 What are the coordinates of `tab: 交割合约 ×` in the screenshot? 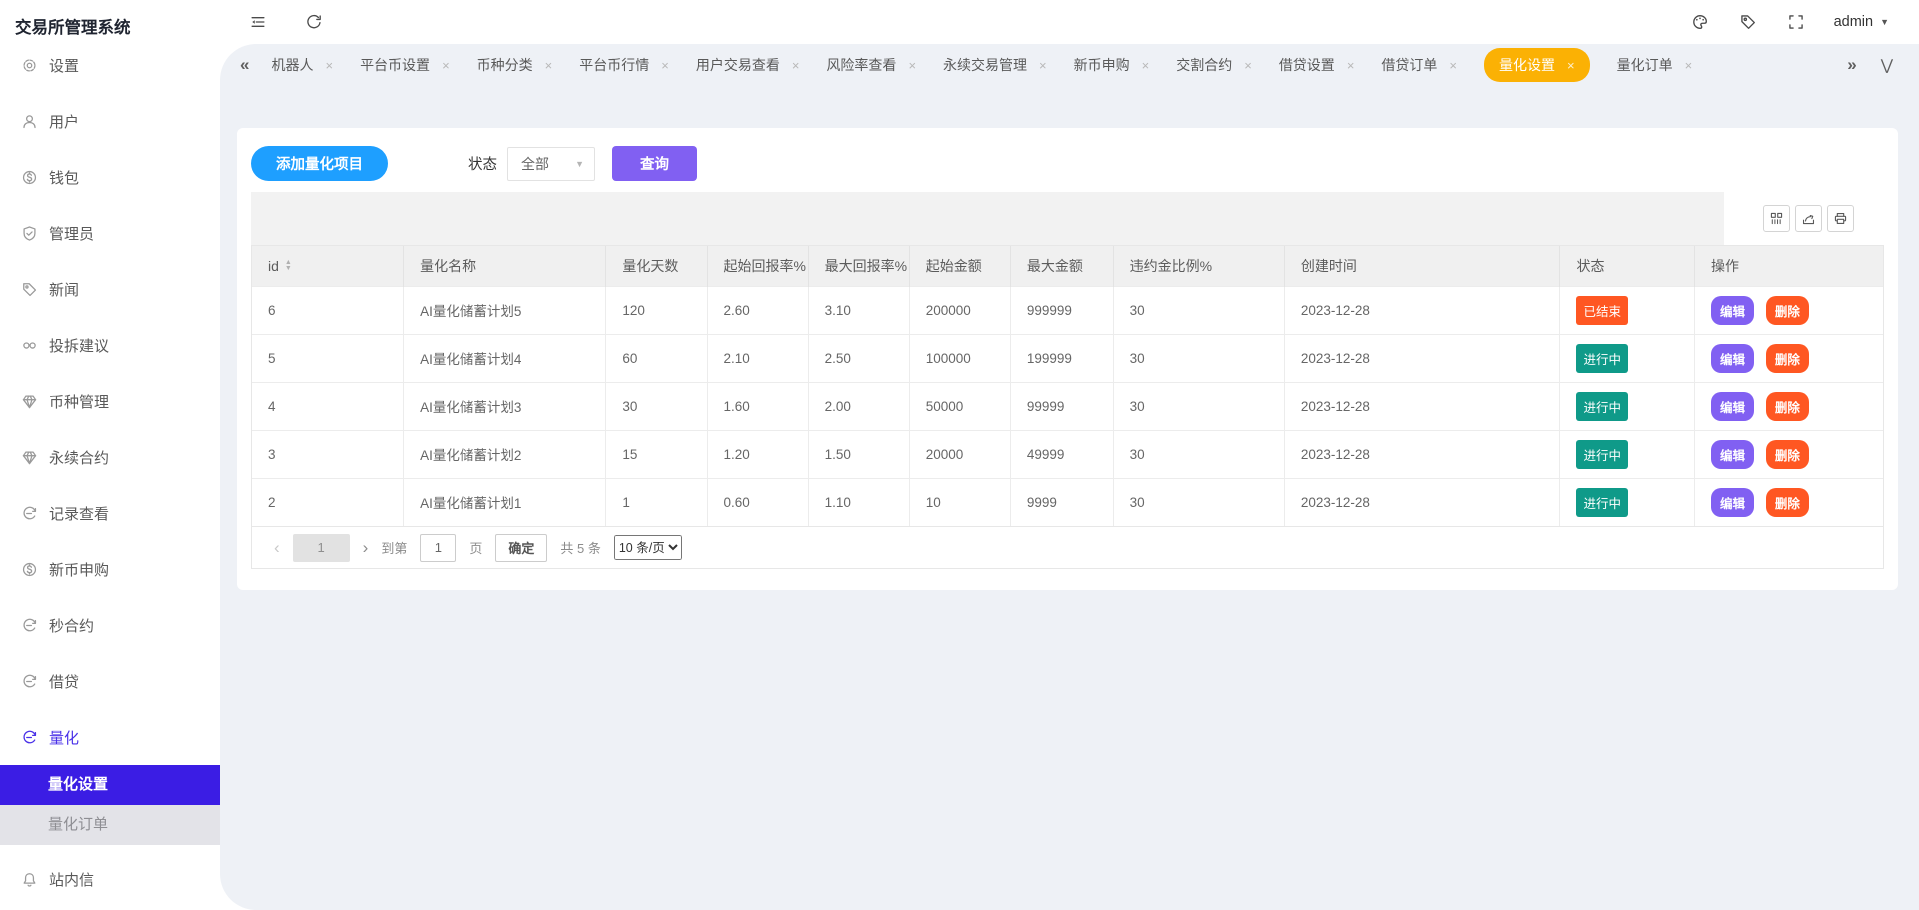 It's located at (1214, 65).